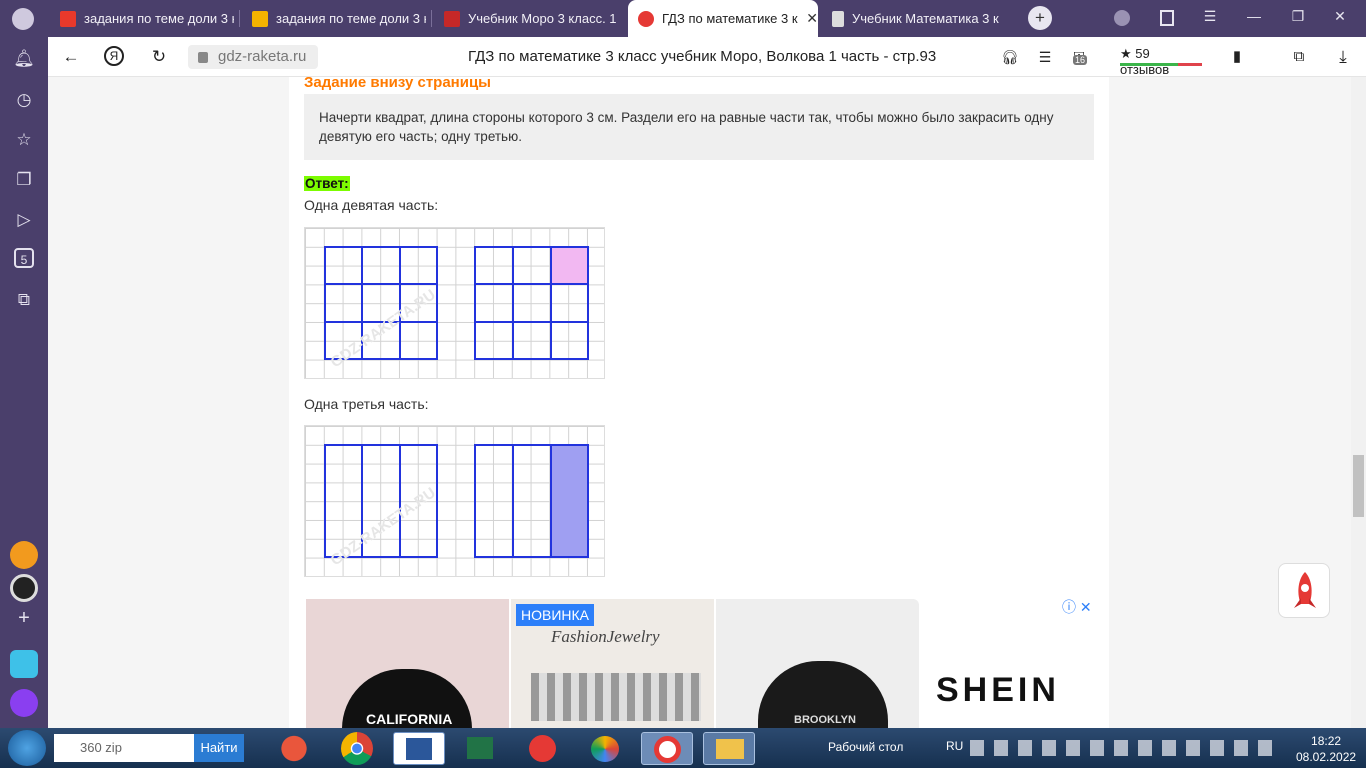 The width and height of the screenshot is (1366, 768). What do you see at coordinates (24, 664) in the screenshot?
I see `messenger-app-icon` at bounding box center [24, 664].